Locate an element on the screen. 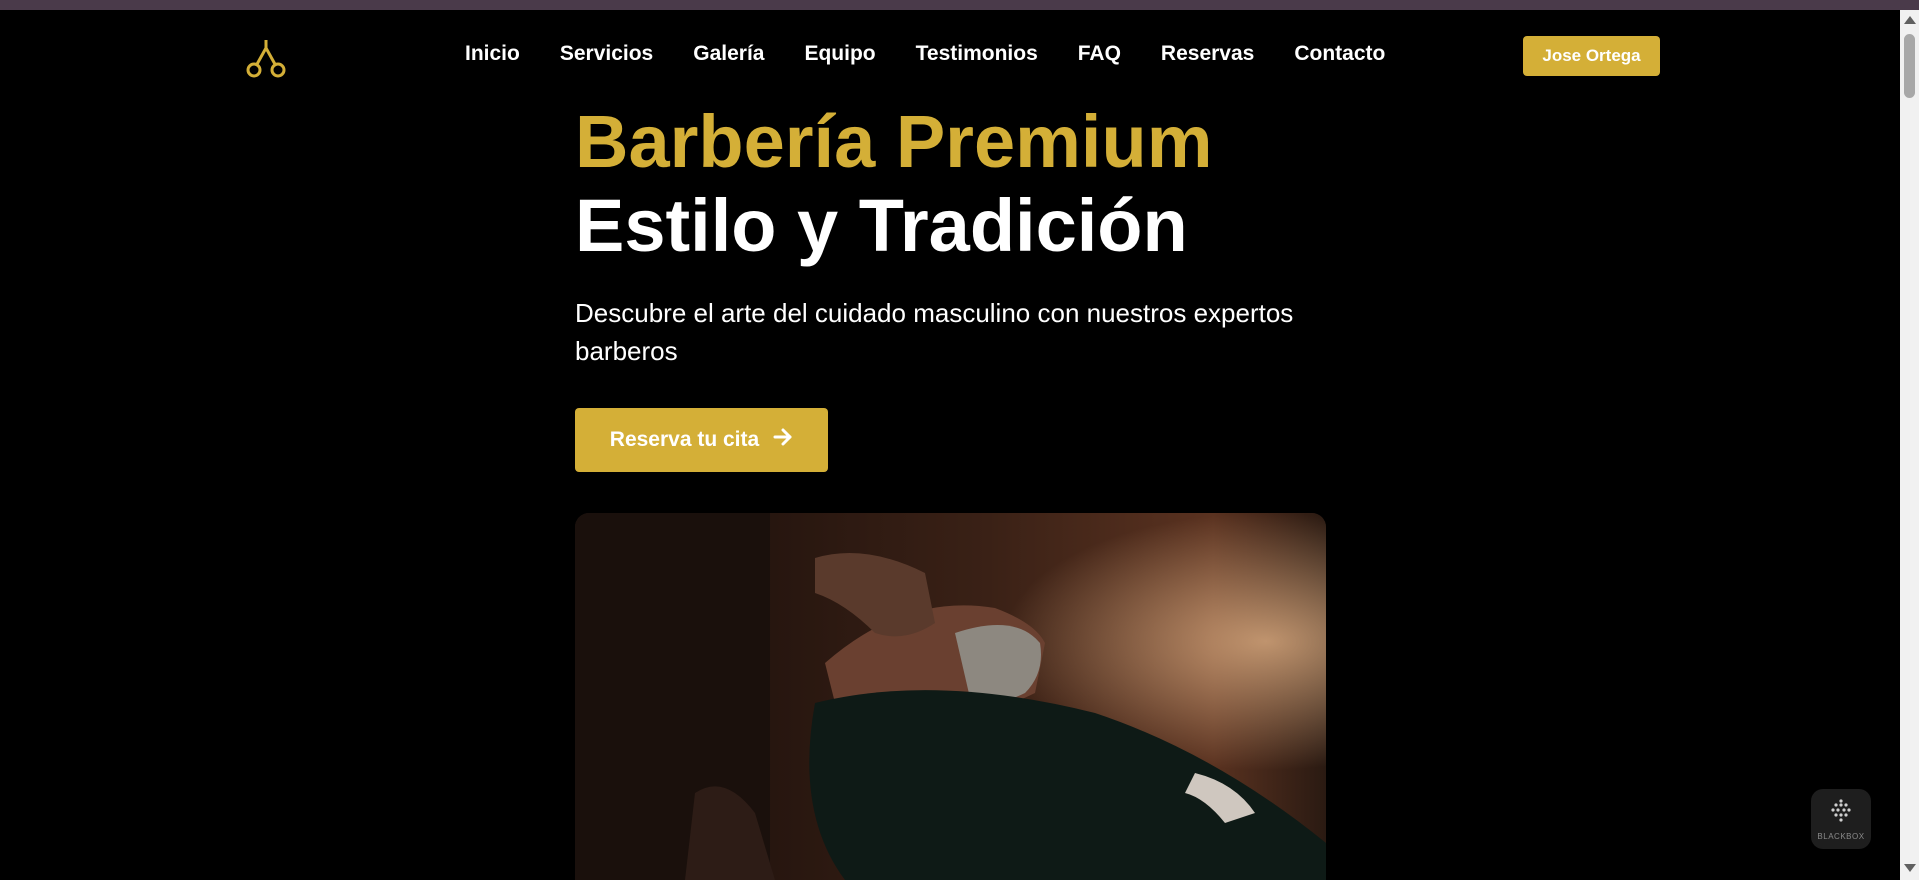  hero-title-main: Estilo y Tradición is located at coordinates (881, 225).